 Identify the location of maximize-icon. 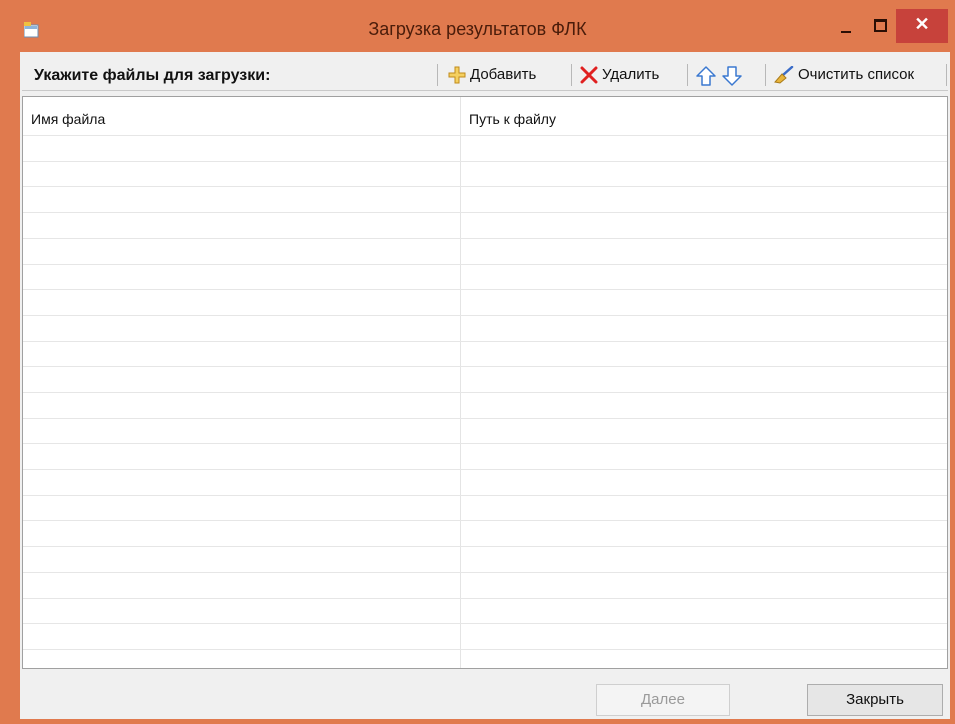
(880, 25).